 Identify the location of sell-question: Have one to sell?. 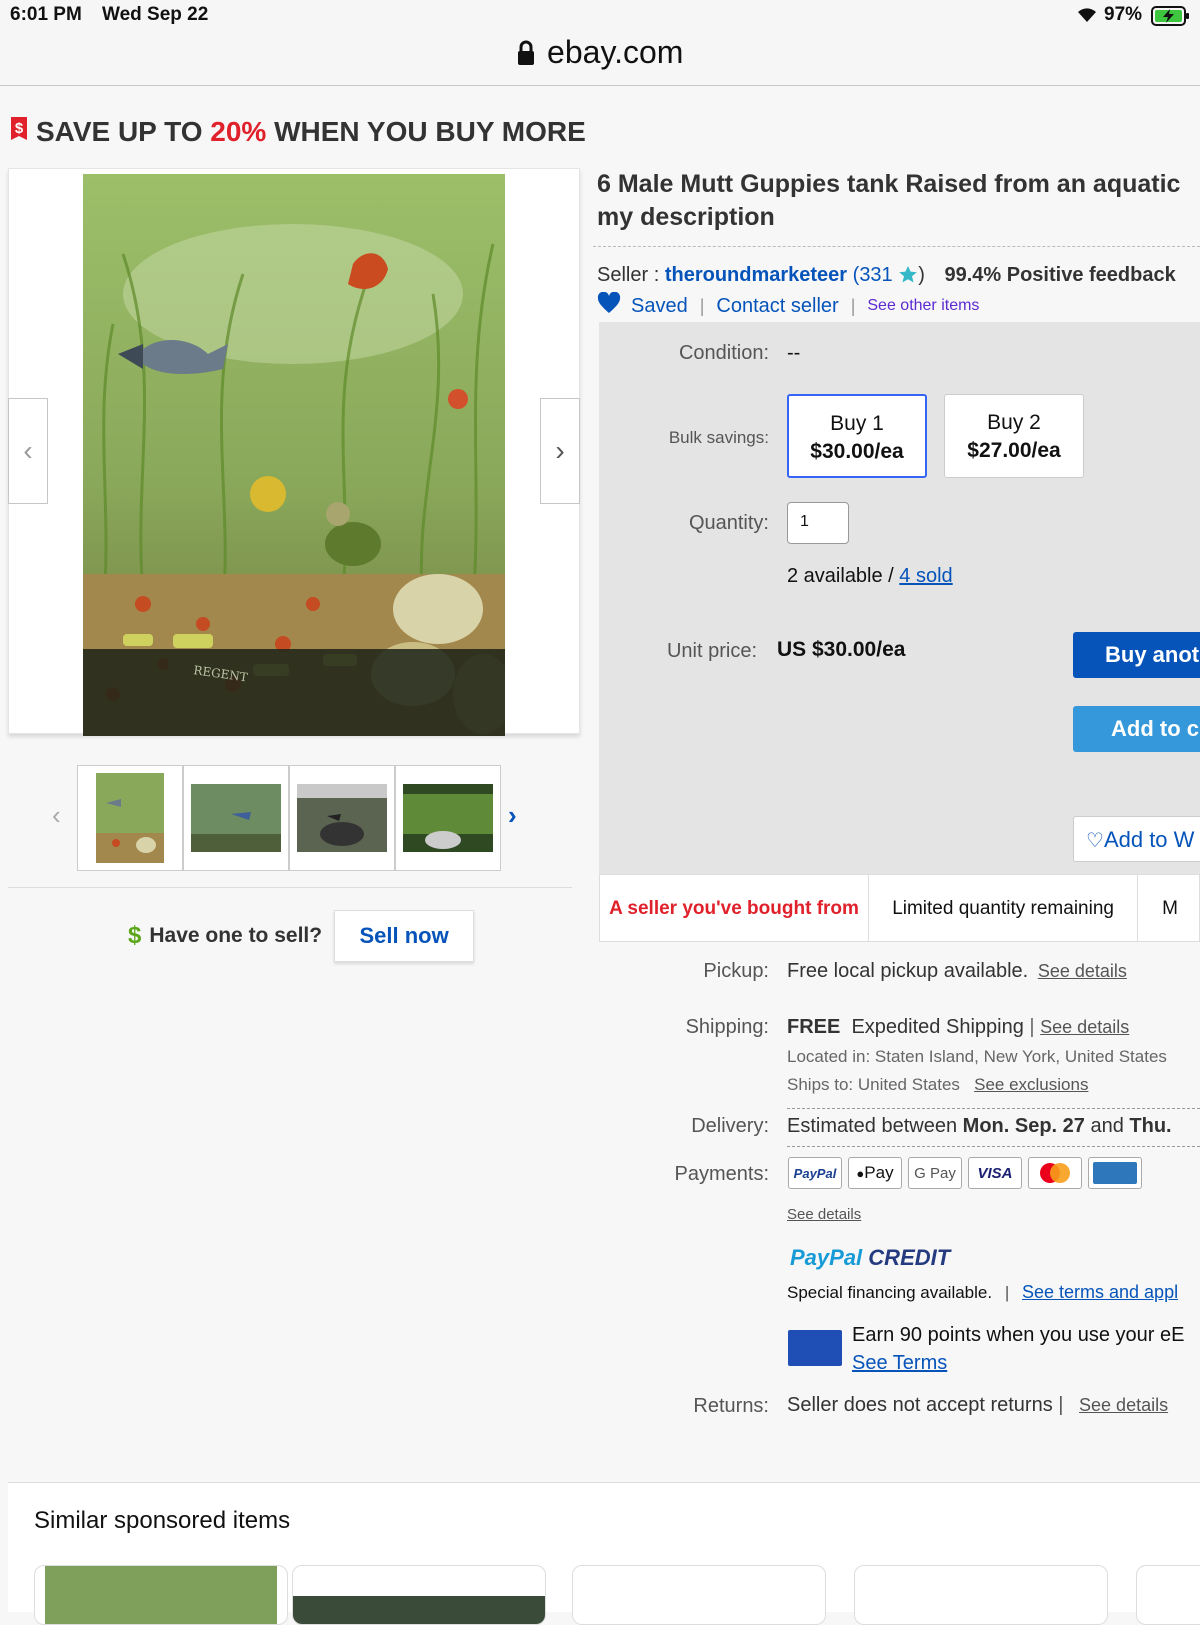
(236, 935).